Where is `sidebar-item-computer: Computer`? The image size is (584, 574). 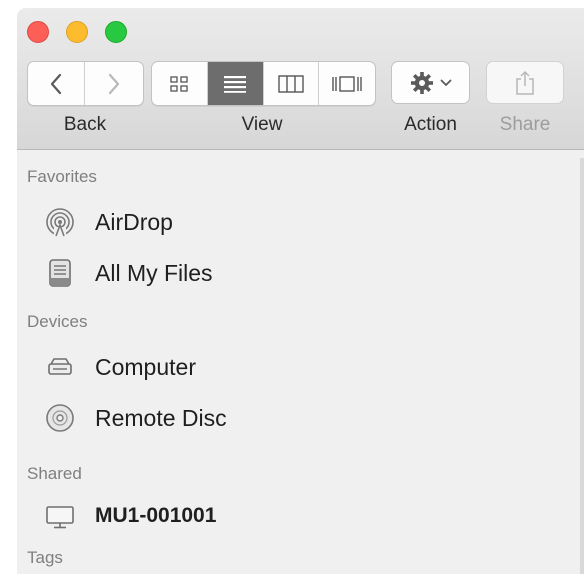
sidebar-item-computer: Computer is located at coordinates (120, 367).